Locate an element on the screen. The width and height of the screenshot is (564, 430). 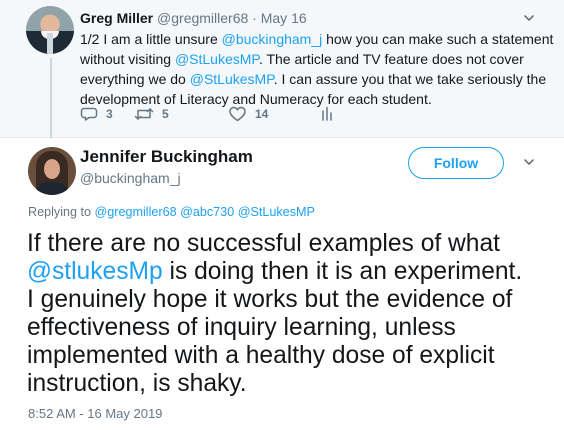
stats-button is located at coordinates (327, 114).